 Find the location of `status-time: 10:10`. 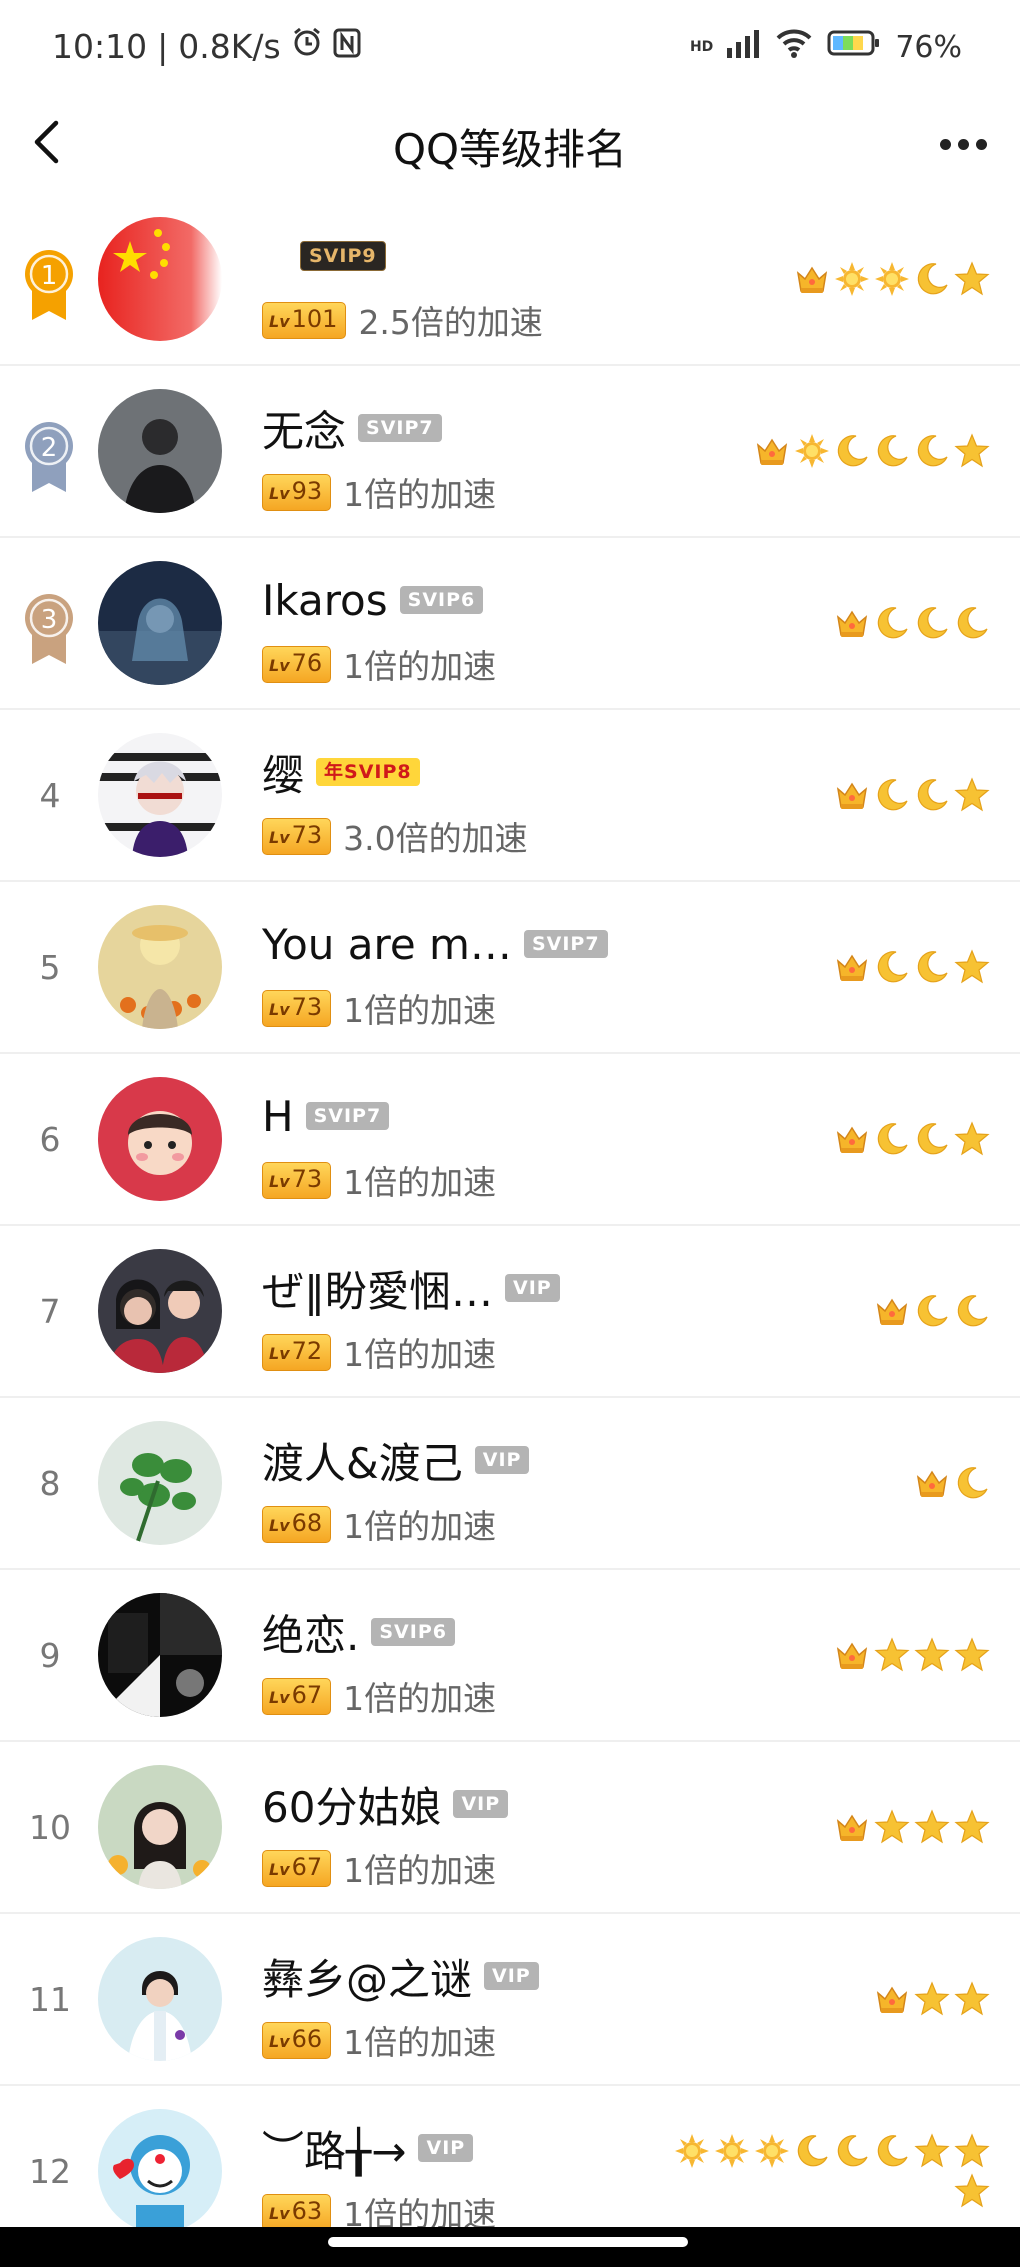

status-time: 10:10 is located at coordinates (100, 46).